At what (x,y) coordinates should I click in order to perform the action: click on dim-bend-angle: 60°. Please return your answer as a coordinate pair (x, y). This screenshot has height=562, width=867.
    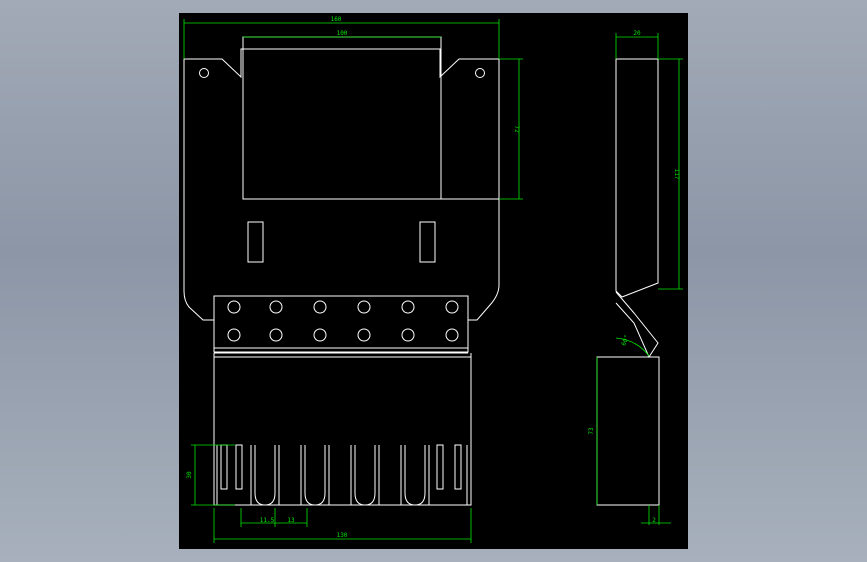
    Looking at the image, I should click on (625, 340).